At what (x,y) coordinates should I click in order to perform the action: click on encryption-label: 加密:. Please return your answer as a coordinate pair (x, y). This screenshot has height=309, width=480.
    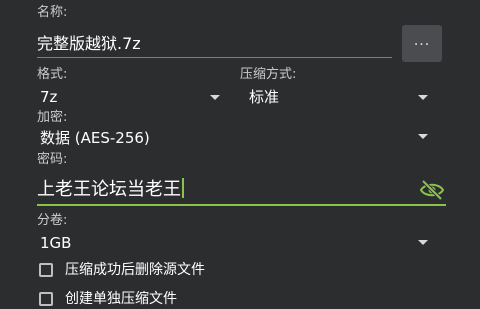
    Looking at the image, I should click on (52, 117).